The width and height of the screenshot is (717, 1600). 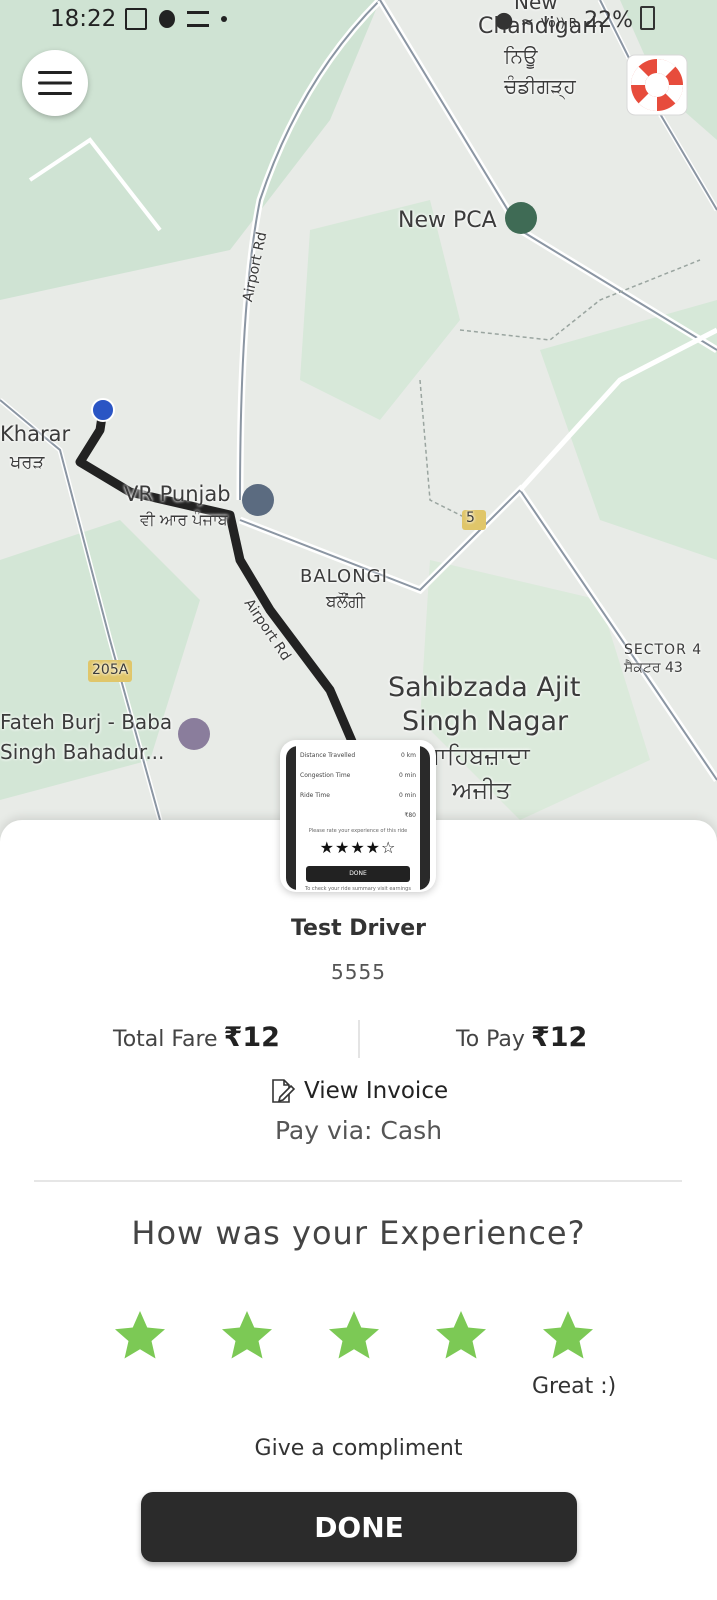 I want to click on experience-question: How was your Experience?, so click(x=358, y=1233).